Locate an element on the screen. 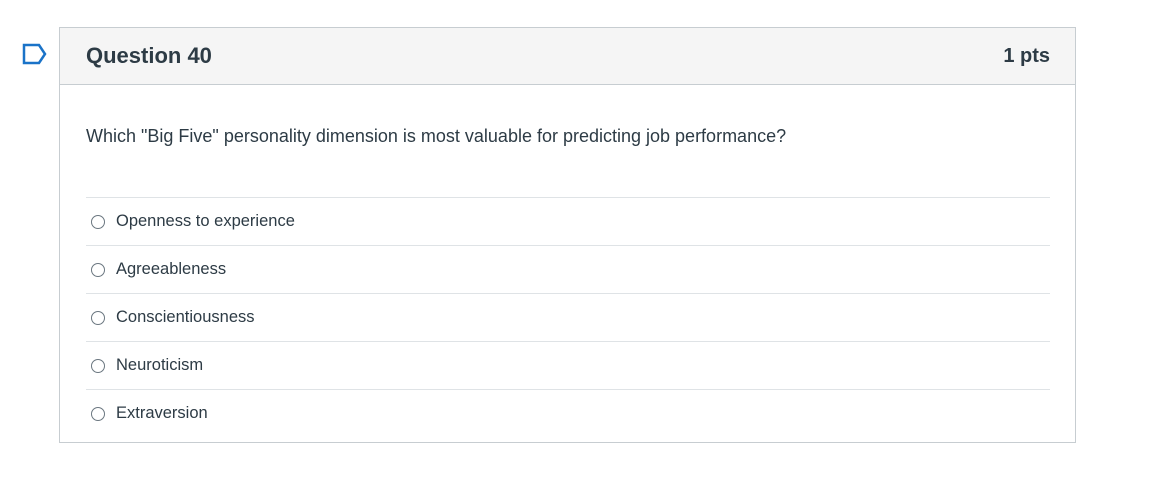 This screenshot has width=1156, height=478. question-points: 1 pts is located at coordinates (1026, 55).